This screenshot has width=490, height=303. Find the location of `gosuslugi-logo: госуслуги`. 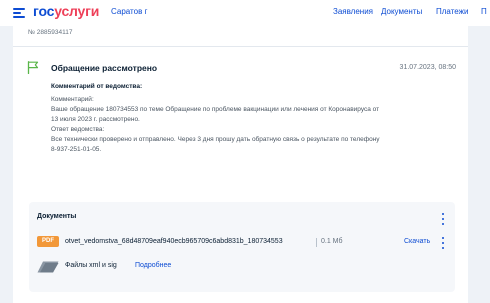

gosuslugi-logo: госуслуги is located at coordinates (66, 11).